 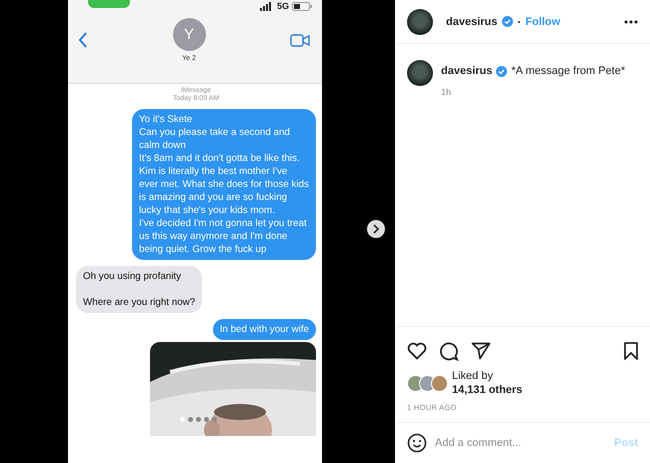 What do you see at coordinates (282, 6) in the screenshot?
I see `network-label: 5G` at bounding box center [282, 6].